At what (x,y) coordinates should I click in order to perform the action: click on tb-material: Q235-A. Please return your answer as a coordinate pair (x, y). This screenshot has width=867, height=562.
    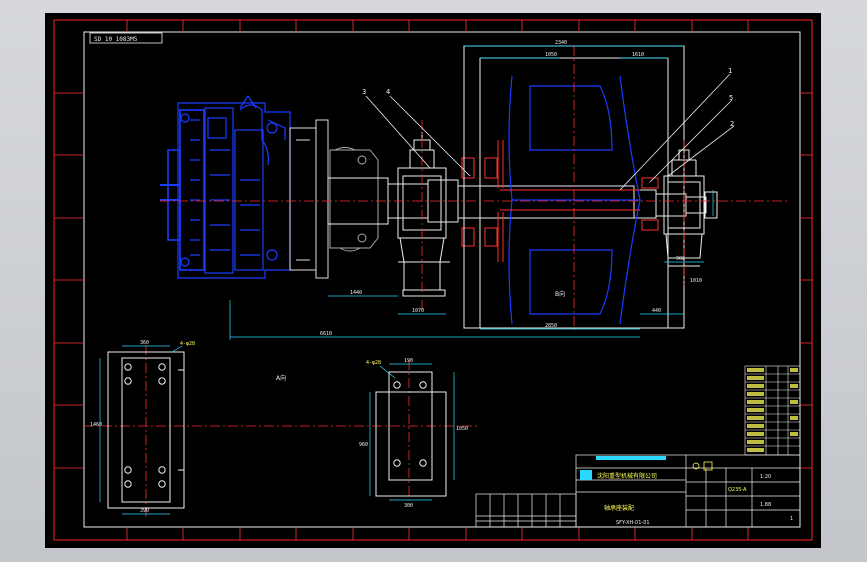
    Looking at the image, I should click on (737, 490).